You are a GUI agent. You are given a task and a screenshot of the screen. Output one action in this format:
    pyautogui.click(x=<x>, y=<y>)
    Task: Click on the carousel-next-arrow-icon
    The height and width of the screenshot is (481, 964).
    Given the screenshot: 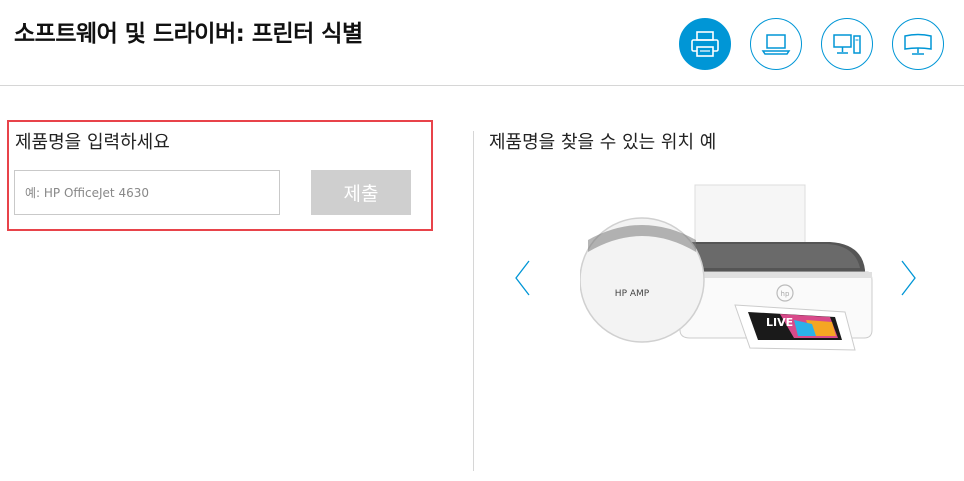 What is the action you would take?
    pyautogui.click(x=908, y=278)
    